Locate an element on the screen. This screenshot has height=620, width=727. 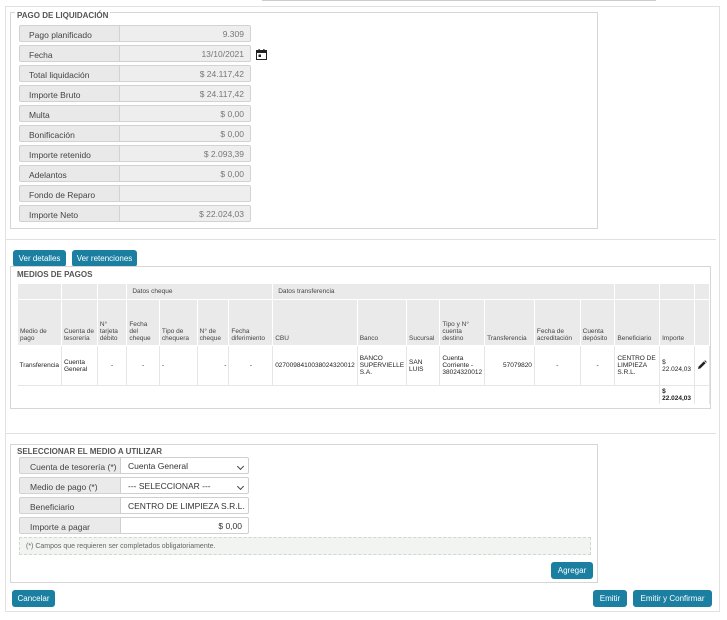
field-label: Fecha is located at coordinates (69, 53).